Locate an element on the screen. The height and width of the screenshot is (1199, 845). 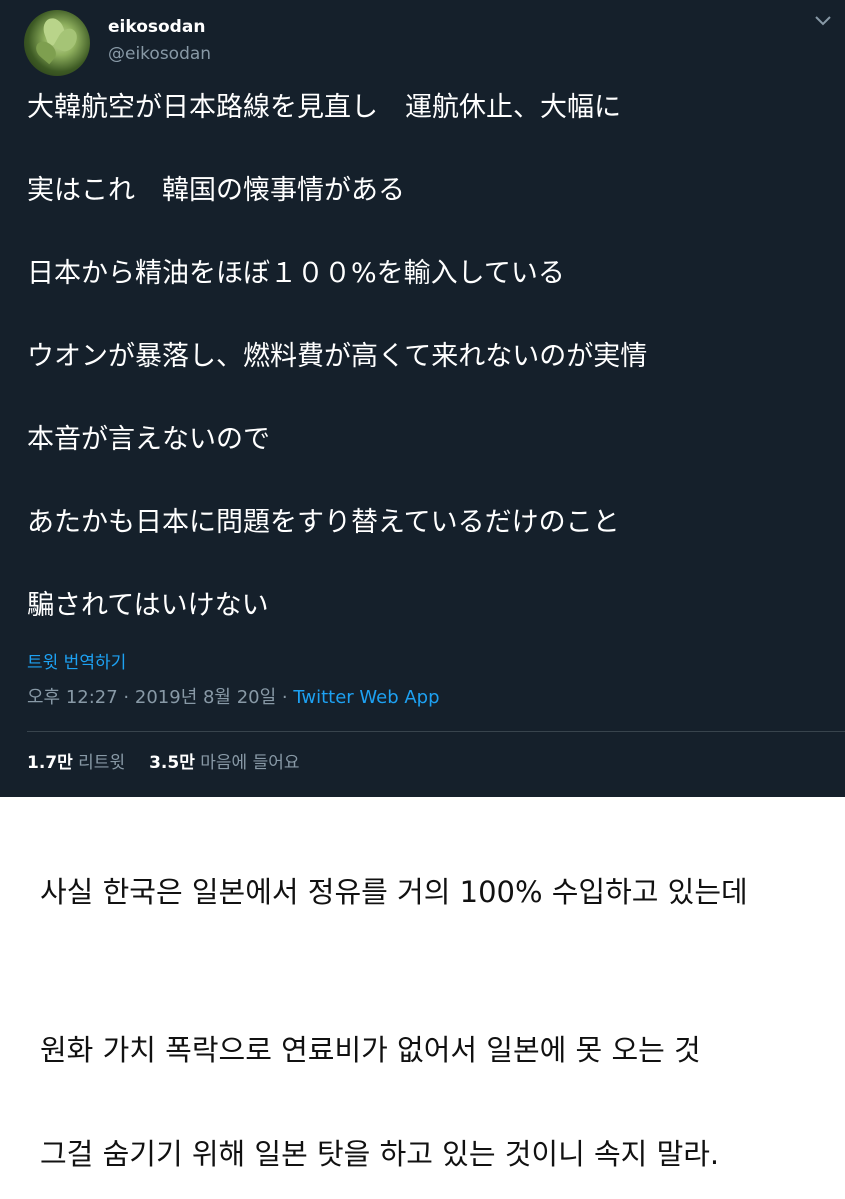
tweet-stats: 1.7만 리트윗 3.5만 마음에 들어요 is located at coordinates (163, 760).